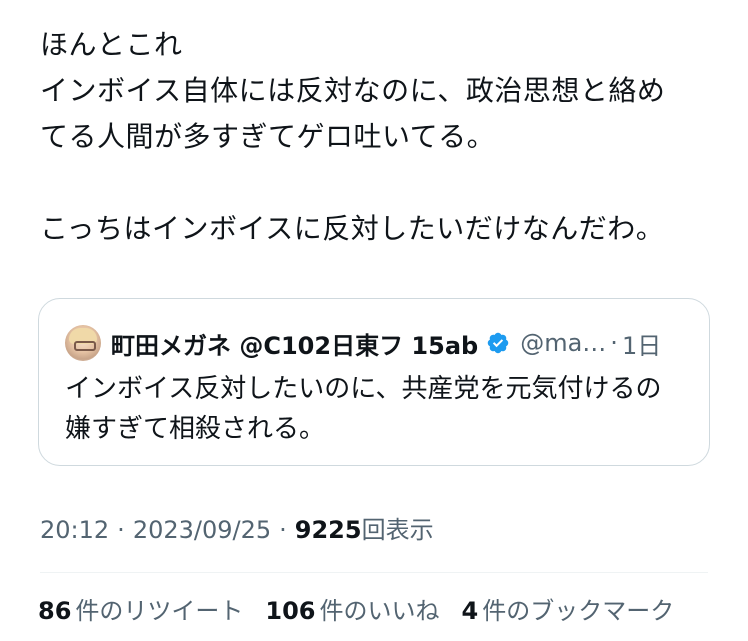 Image resolution: width=748 pixels, height=641 pixels. What do you see at coordinates (397, 530) in the screenshot?
I see `views-label: 回表示` at bounding box center [397, 530].